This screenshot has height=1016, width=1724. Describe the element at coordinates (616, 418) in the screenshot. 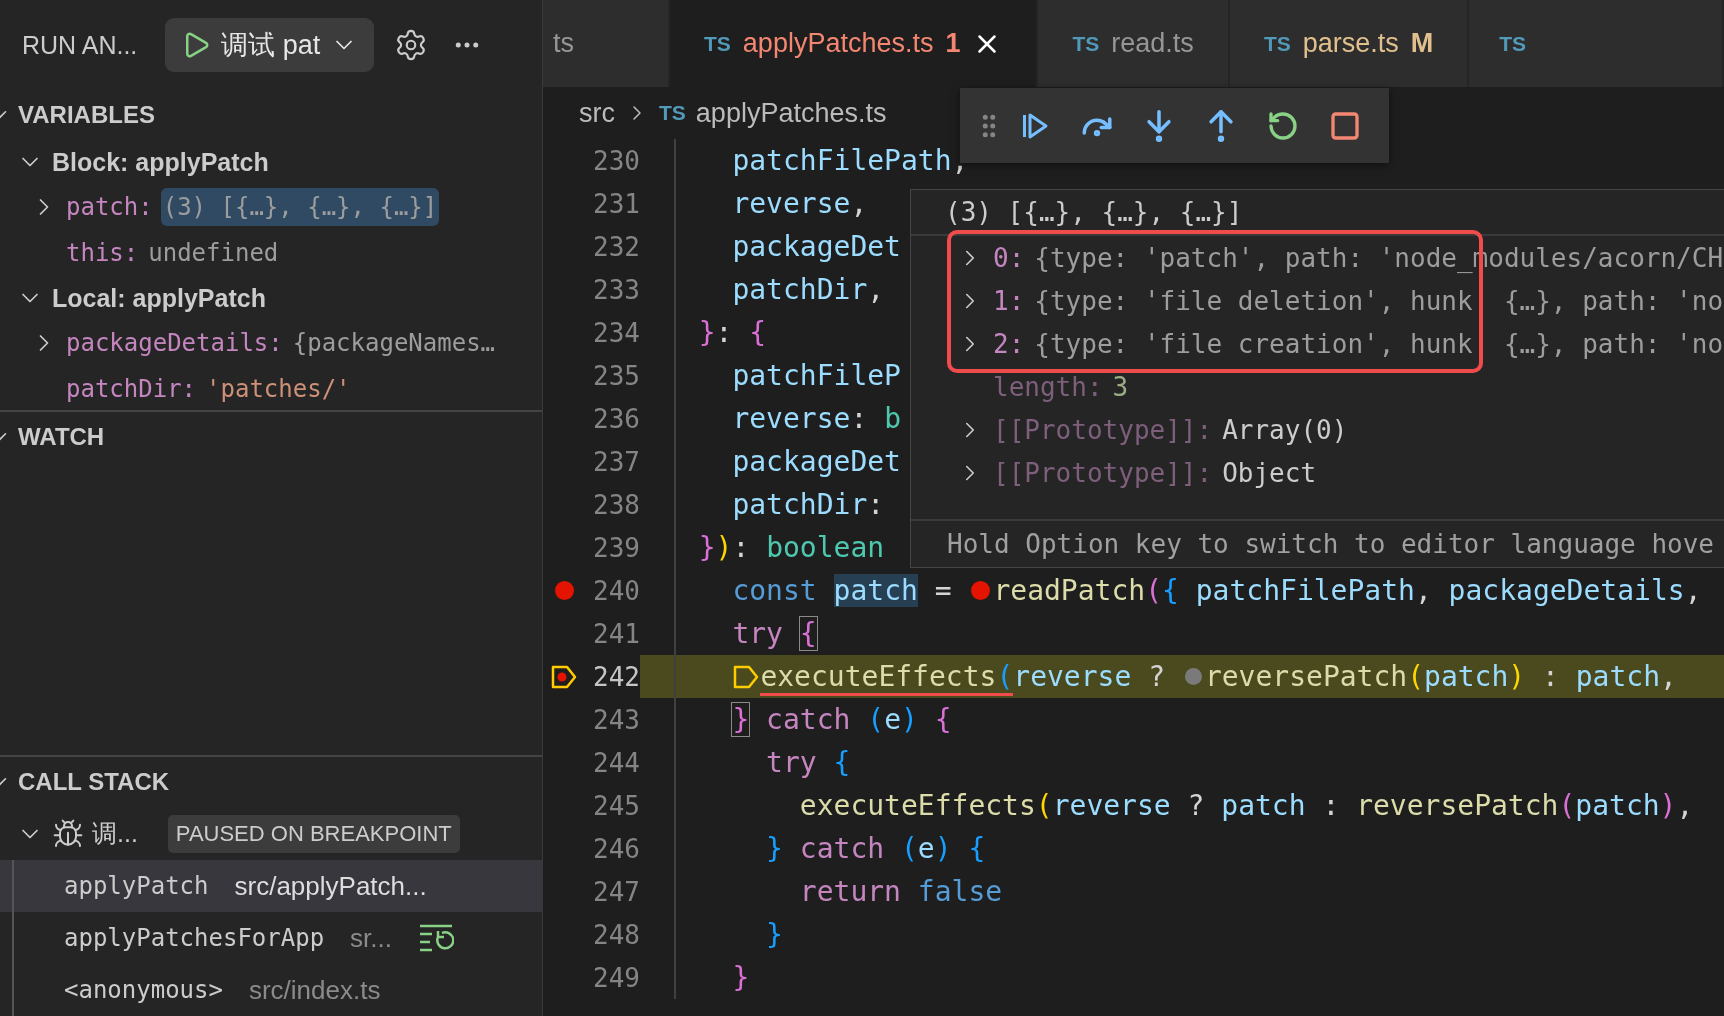

I see `line-number: 236` at that location.